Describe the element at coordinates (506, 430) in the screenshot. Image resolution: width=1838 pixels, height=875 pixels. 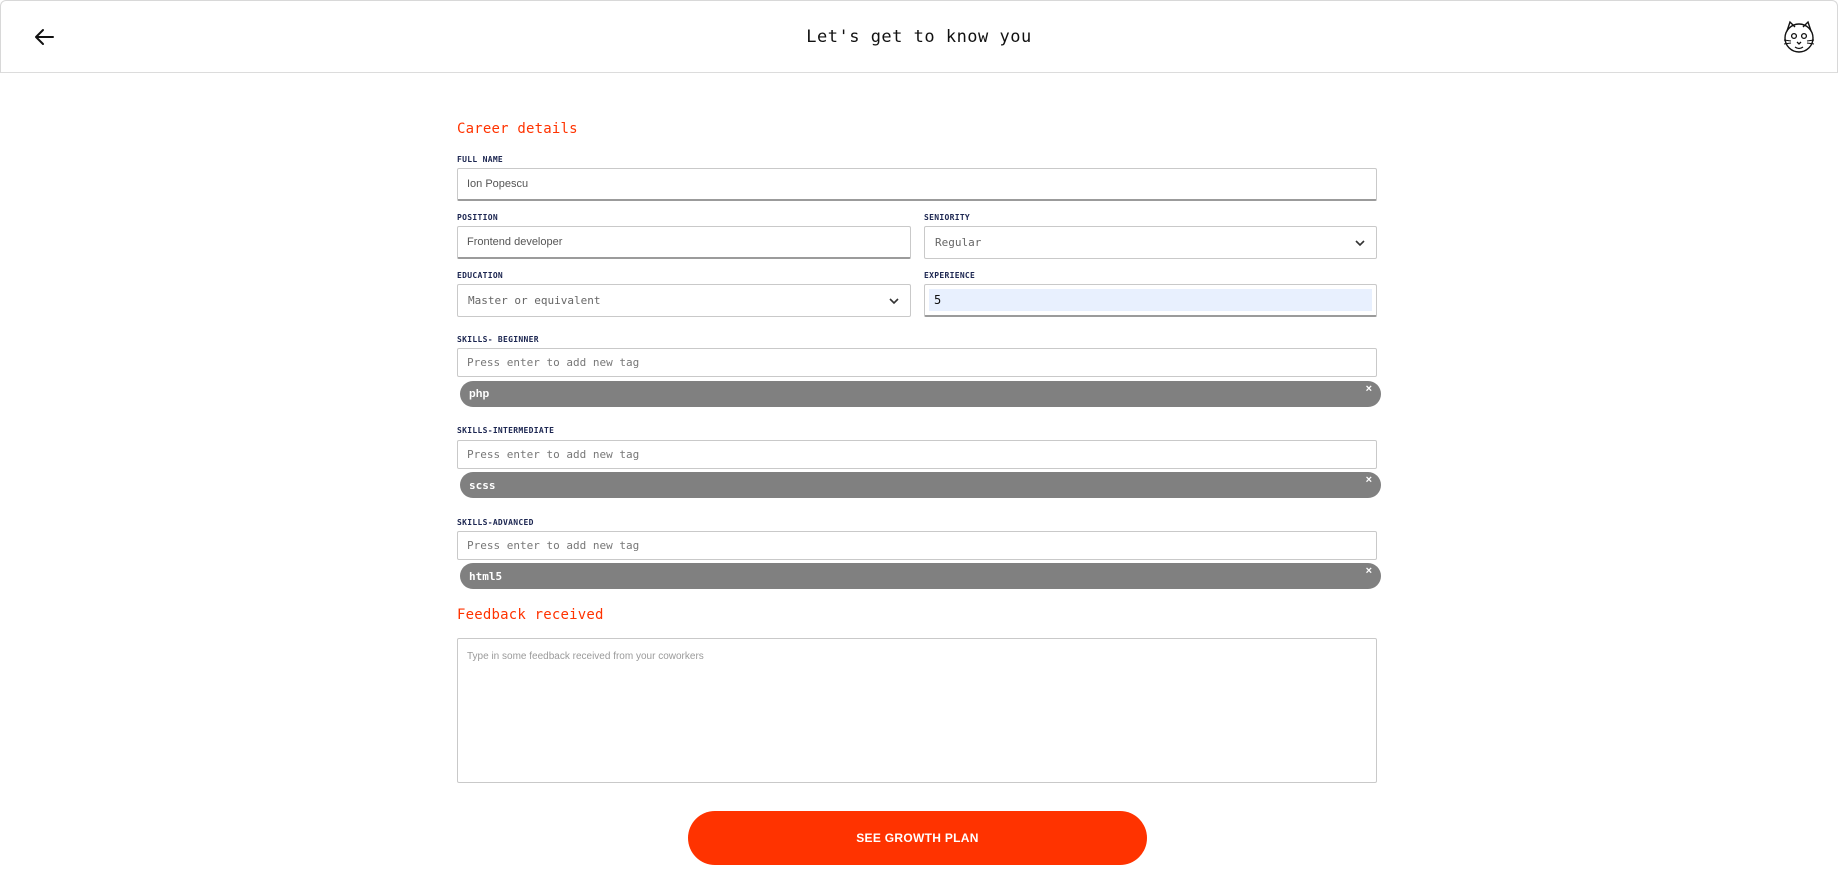
I see `skills-intermediate-label: SKILLS-INTERMEDIATE` at that location.